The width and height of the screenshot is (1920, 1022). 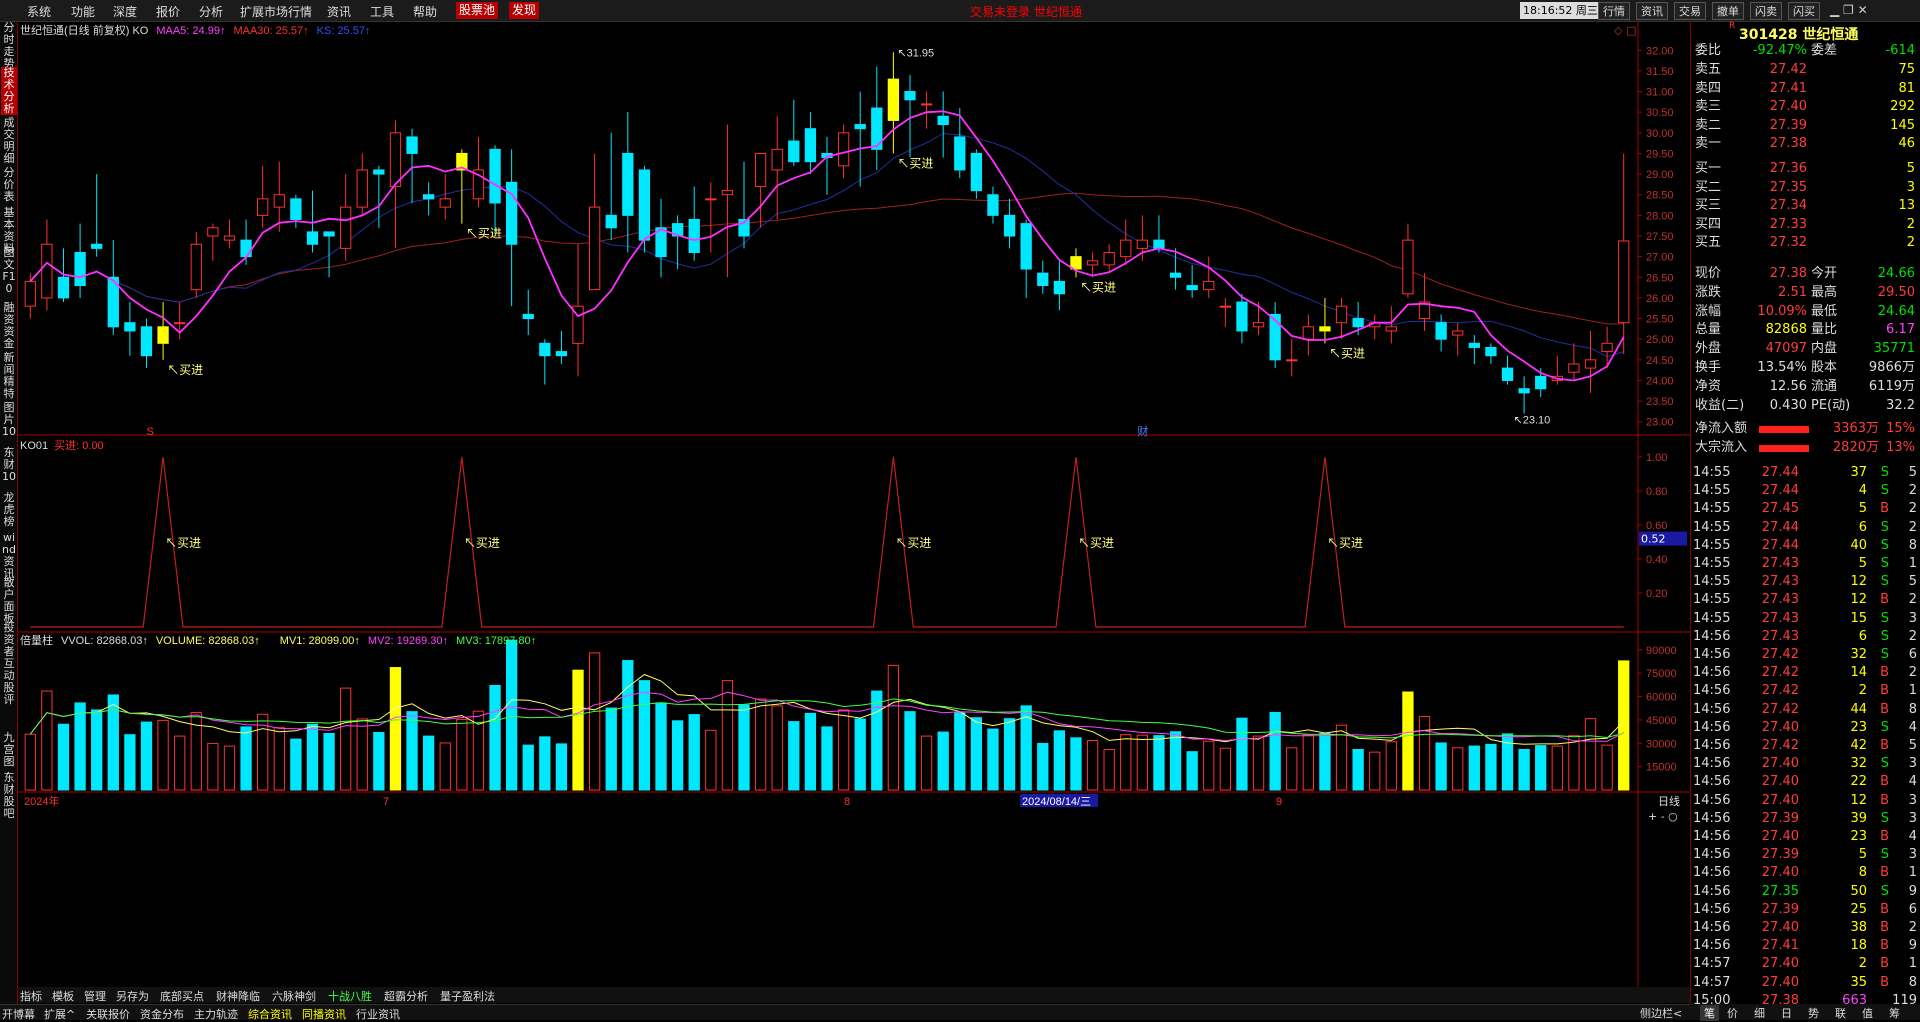 What do you see at coordinates (1813, 1013) in the screenshot?
I see `quote-panel-tab-5: 势` at bounding box center [1813, 1013].